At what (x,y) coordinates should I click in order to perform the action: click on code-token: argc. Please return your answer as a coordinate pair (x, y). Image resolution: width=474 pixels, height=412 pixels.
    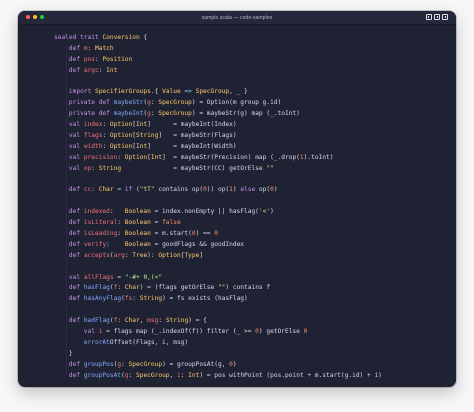
    Looking at the image, I should click on (91, 70).